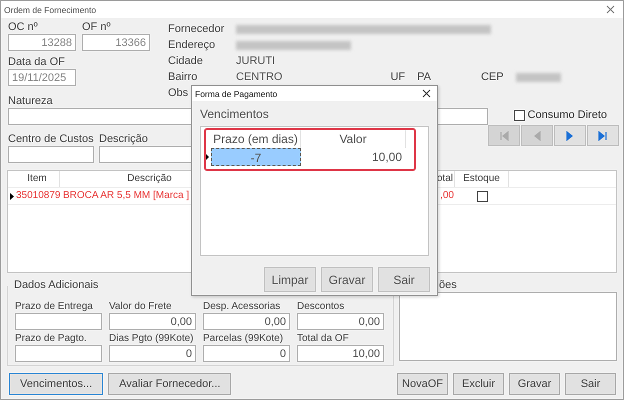  What do you see at coordinates (424, 77) in the screenshot?
I see `field-value: PA` at bounding box center [424, 77].